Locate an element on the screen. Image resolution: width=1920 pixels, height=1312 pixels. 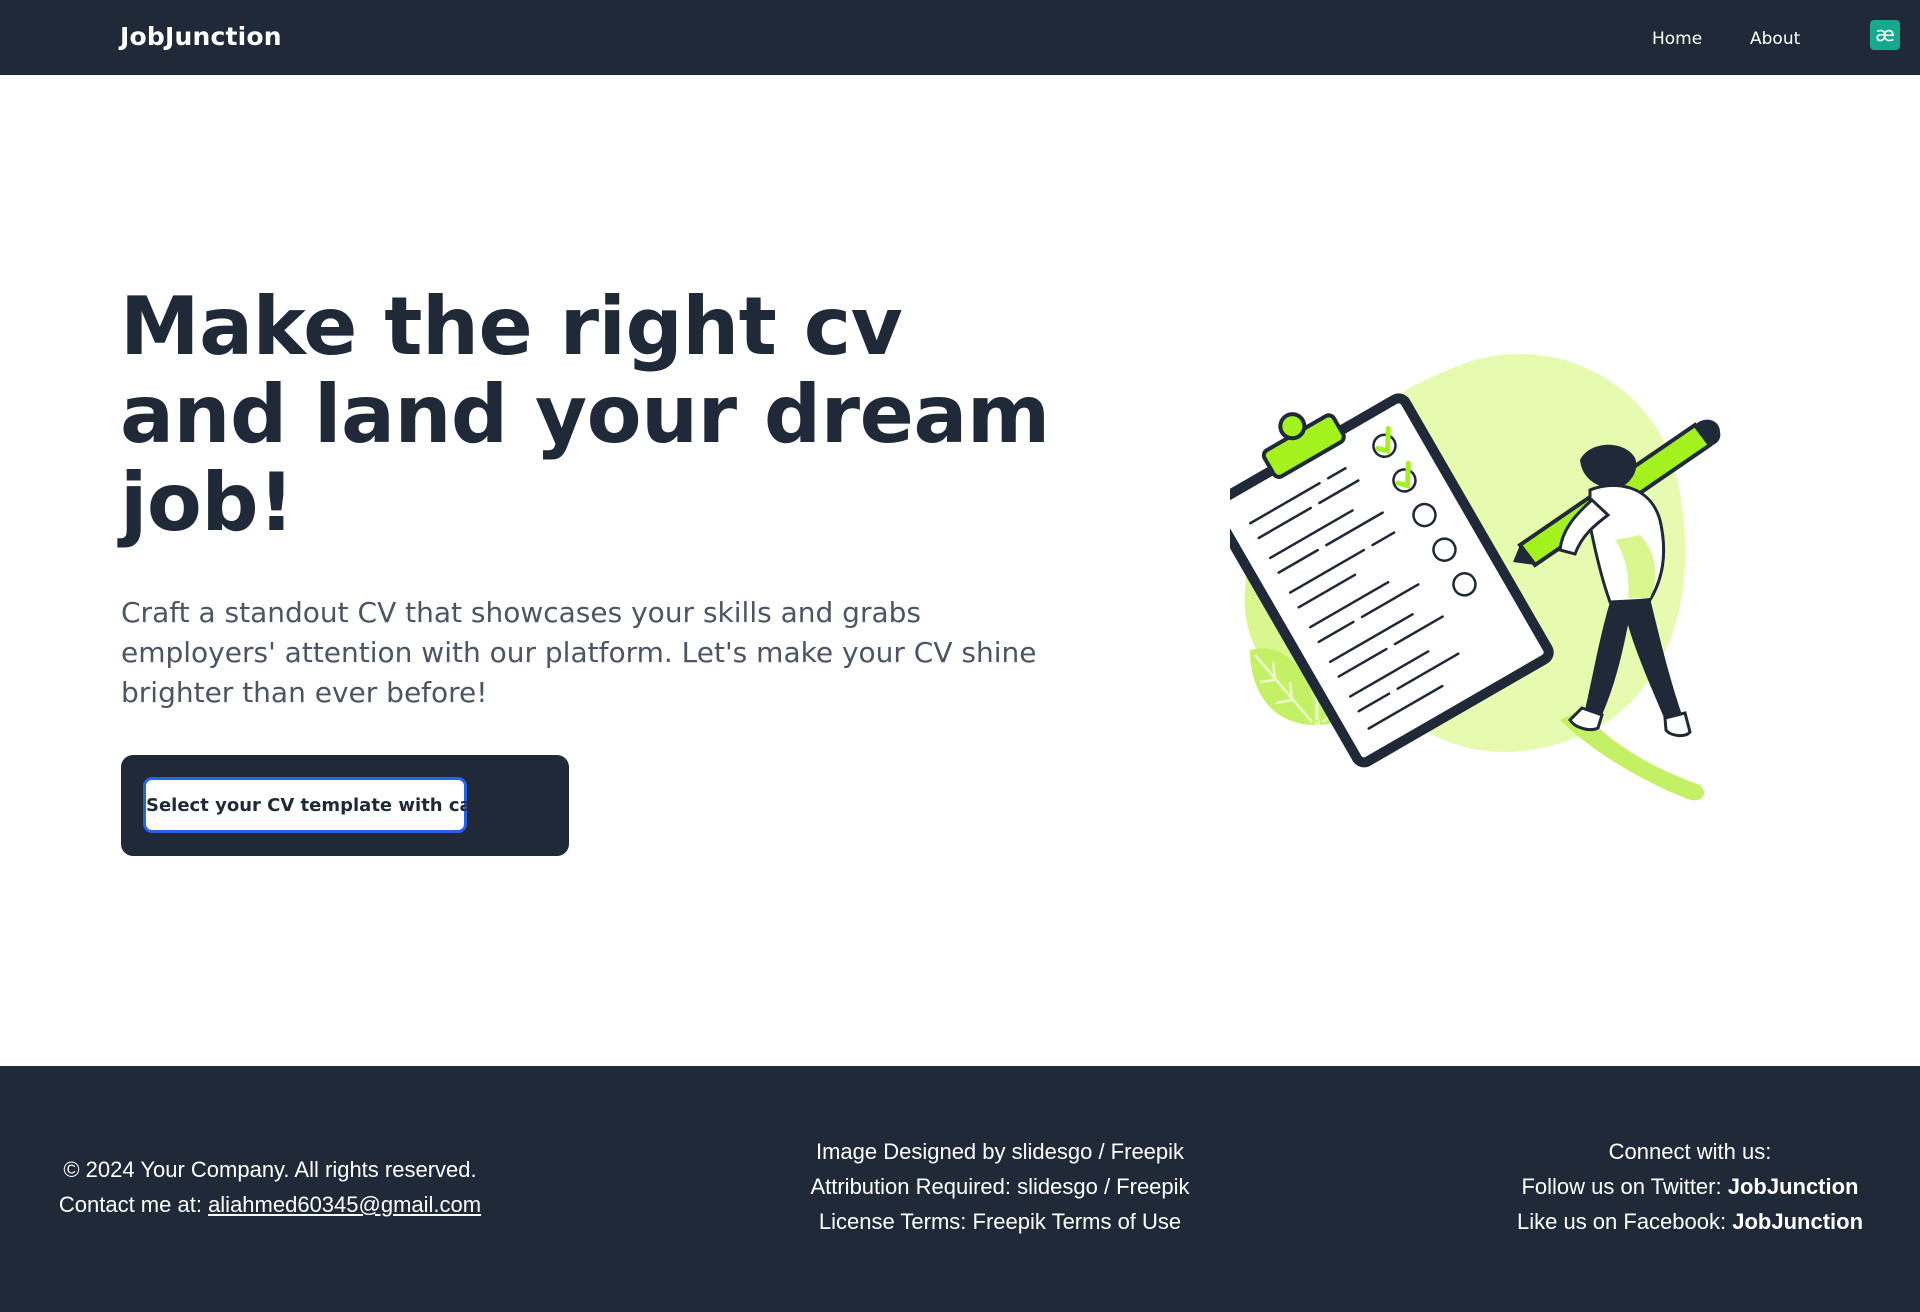
hero-title-line-2: and land your dream is located at coordinates (585, 414).